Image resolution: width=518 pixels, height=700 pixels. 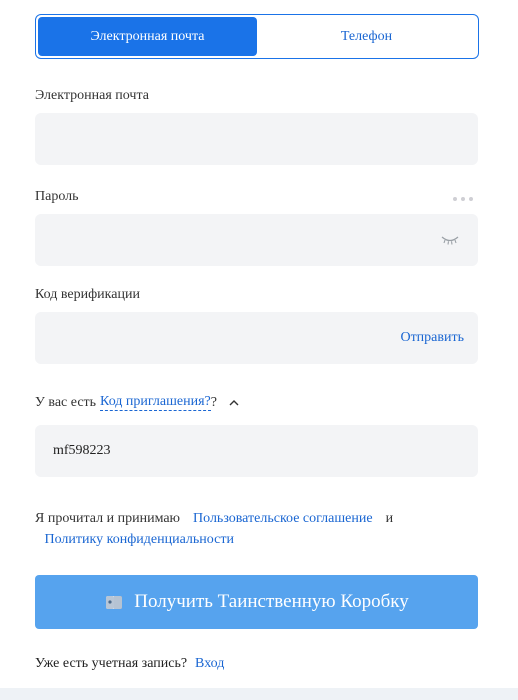 I want to click on send-code-button: Отправить, so click(x=432, y=338).